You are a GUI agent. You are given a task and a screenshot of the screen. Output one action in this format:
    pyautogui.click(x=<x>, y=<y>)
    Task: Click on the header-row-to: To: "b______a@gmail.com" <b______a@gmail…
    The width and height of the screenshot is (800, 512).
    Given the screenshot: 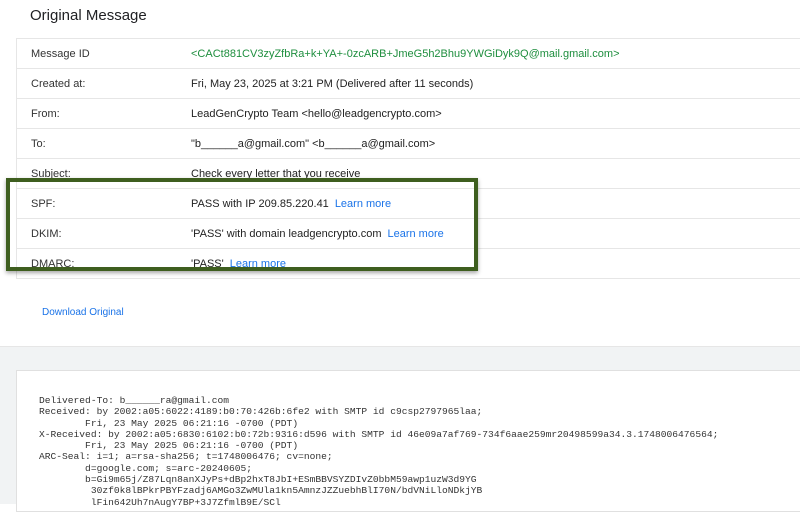 What is the action you would take?
    pyautogui.click(x=408, y=144)
    